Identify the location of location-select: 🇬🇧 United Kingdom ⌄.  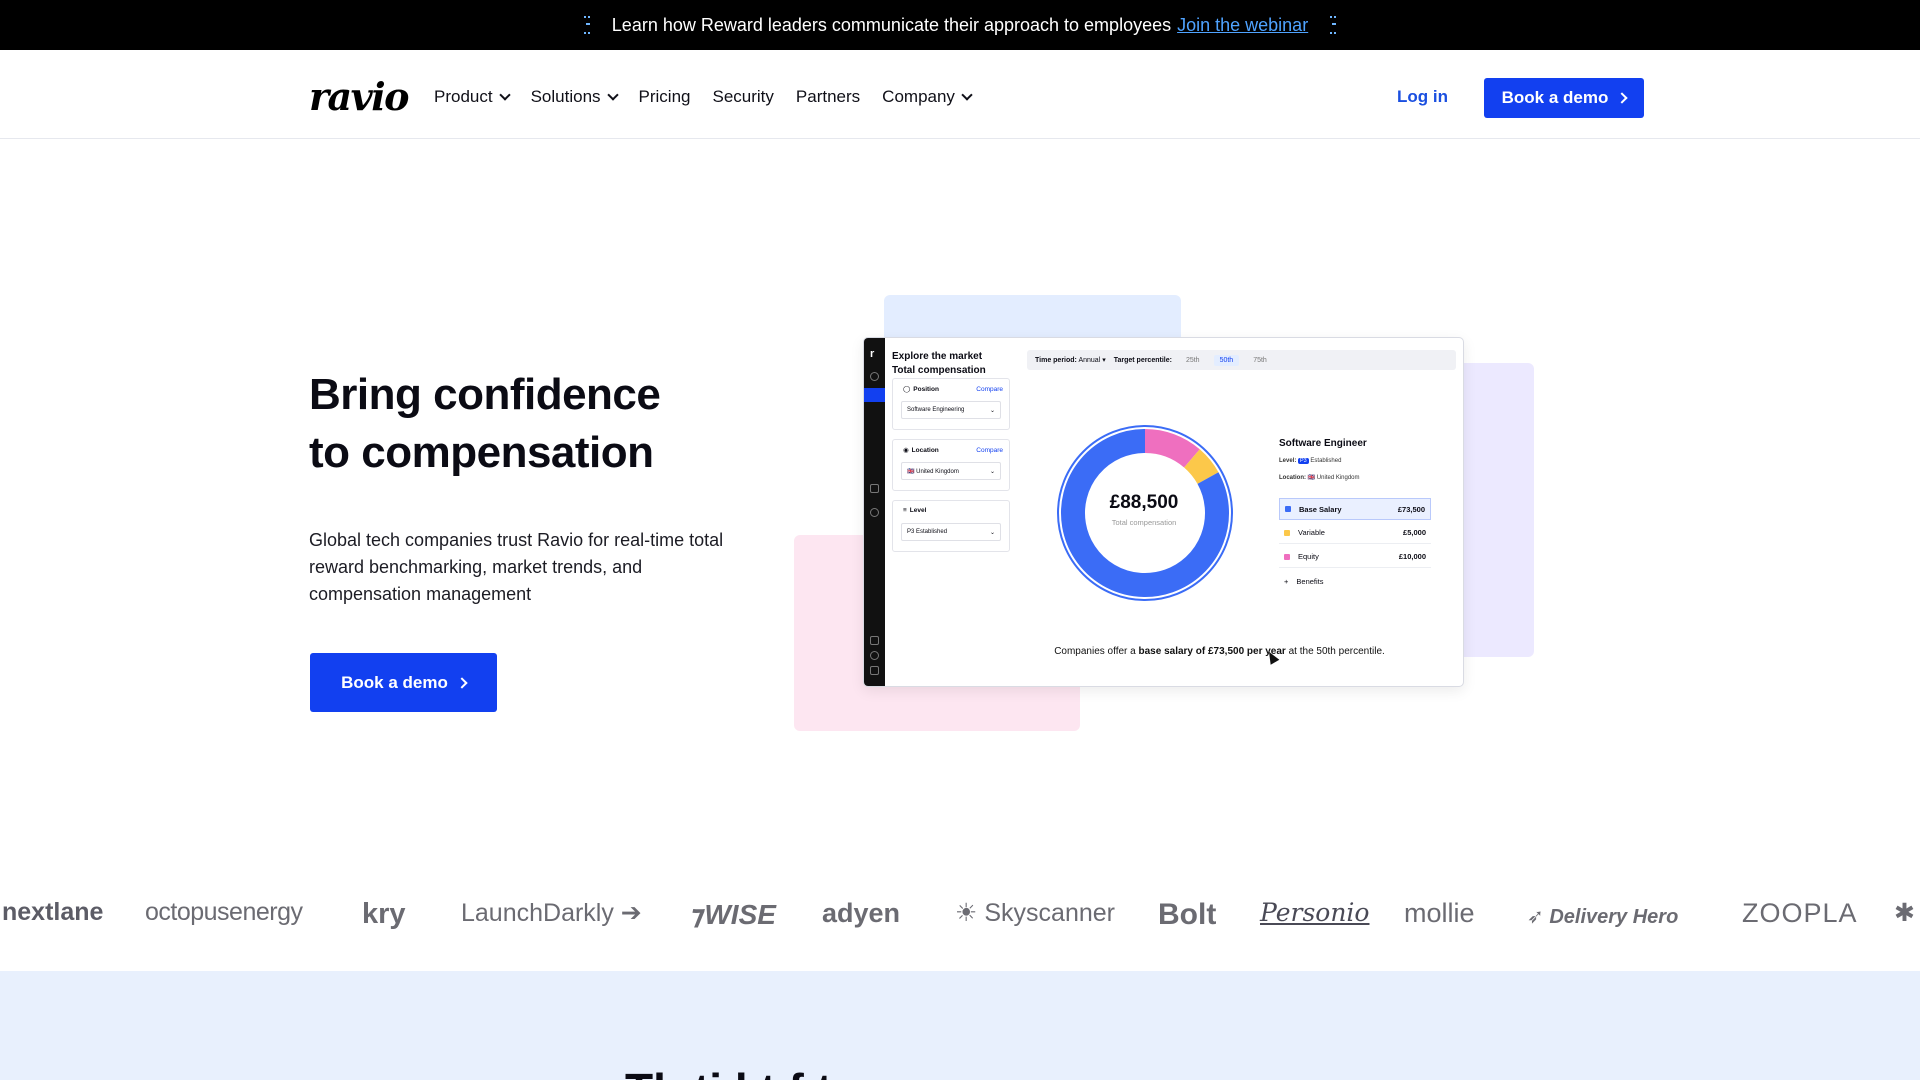
(951, 471).